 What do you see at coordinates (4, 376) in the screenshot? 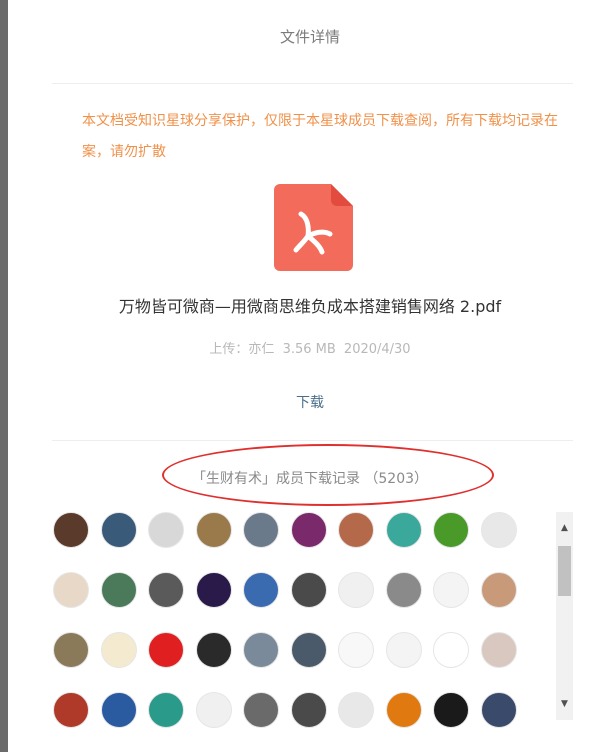
I see `window-frame-edge` at bounding box center [4, 376].